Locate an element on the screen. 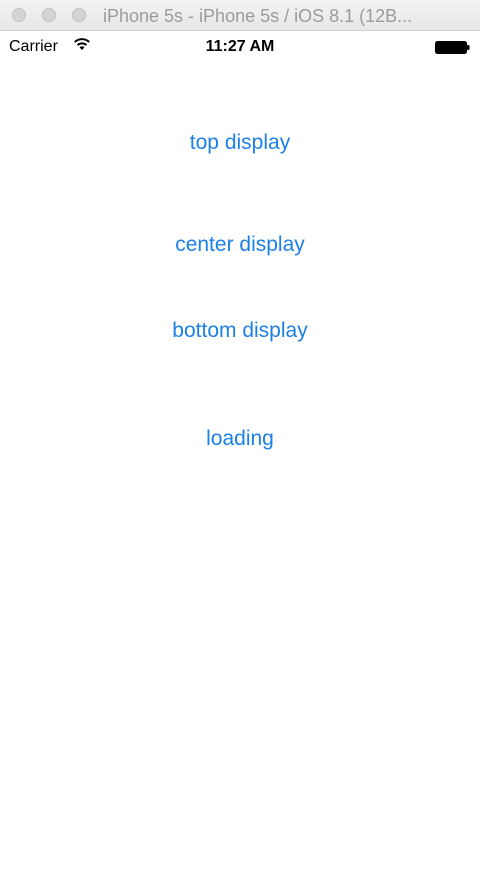 This screenshot has width=480, height=879. bottom-display-button: bottom display is located at coordinates (240, 331).